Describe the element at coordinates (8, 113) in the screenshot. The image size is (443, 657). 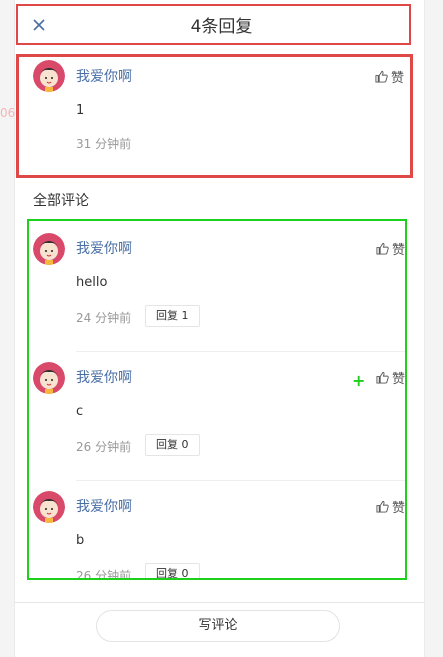
I see `side-mark: 06` at that location.